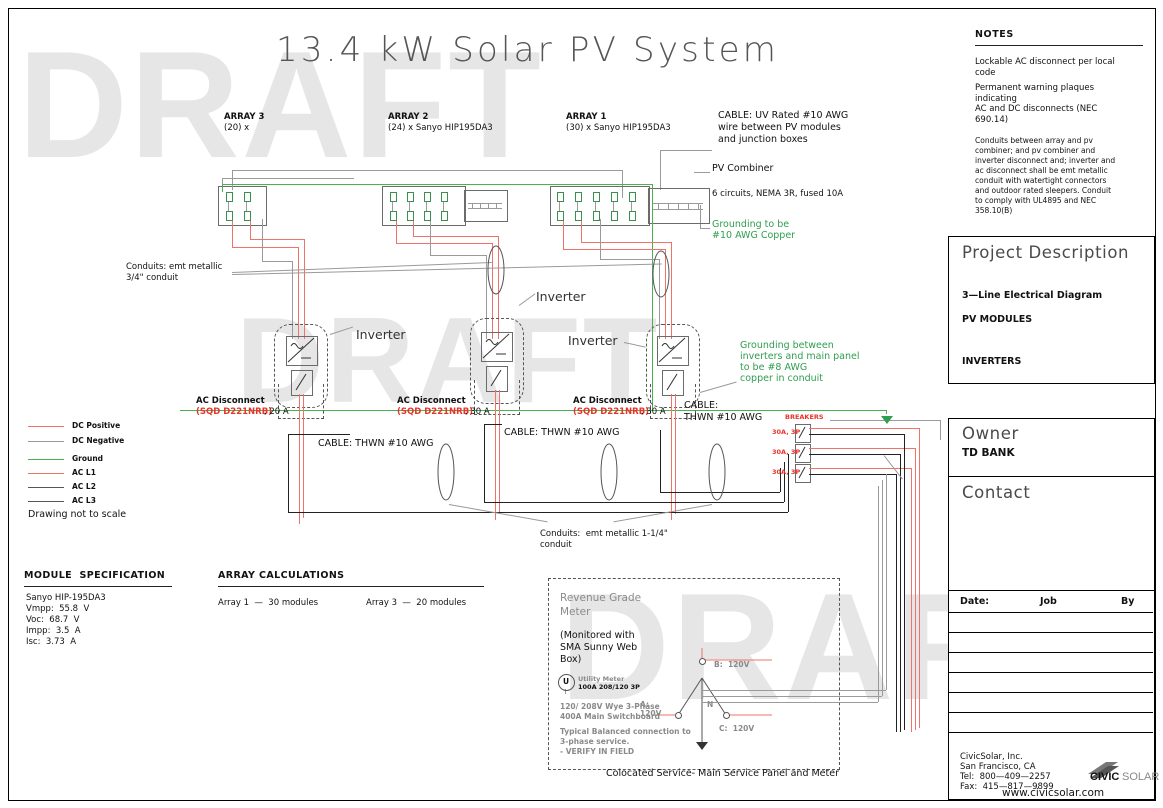  What do you see at coordinates (653, 412) in the screenshot?
I see `ac-disconnect-3-amps: , 30 A` at bounding box center [653, 412].